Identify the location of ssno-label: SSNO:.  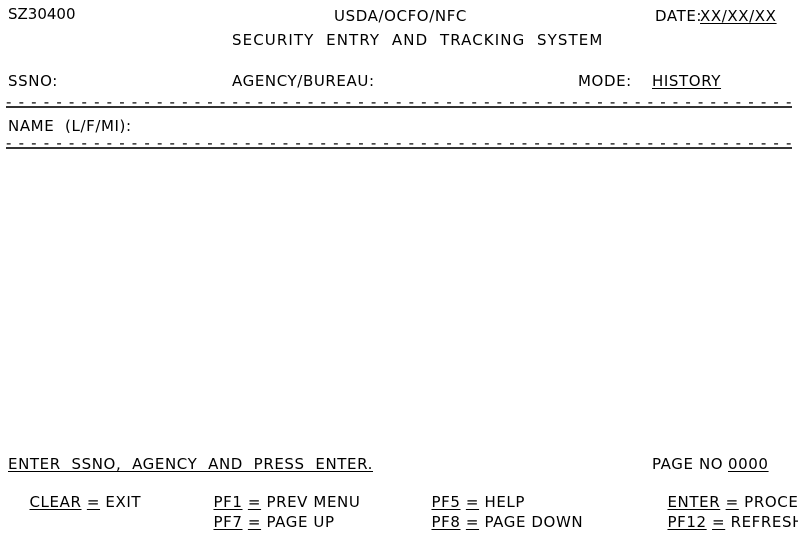
(33, 81).